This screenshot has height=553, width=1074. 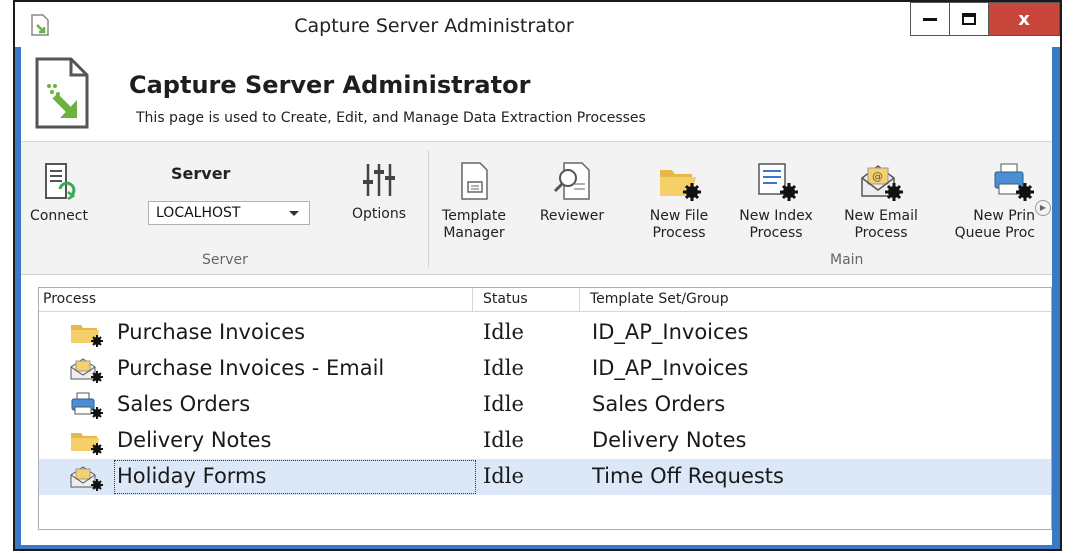 I want to click on new-print-queue-line2: Queue Proc, so click(x=994, y=233).